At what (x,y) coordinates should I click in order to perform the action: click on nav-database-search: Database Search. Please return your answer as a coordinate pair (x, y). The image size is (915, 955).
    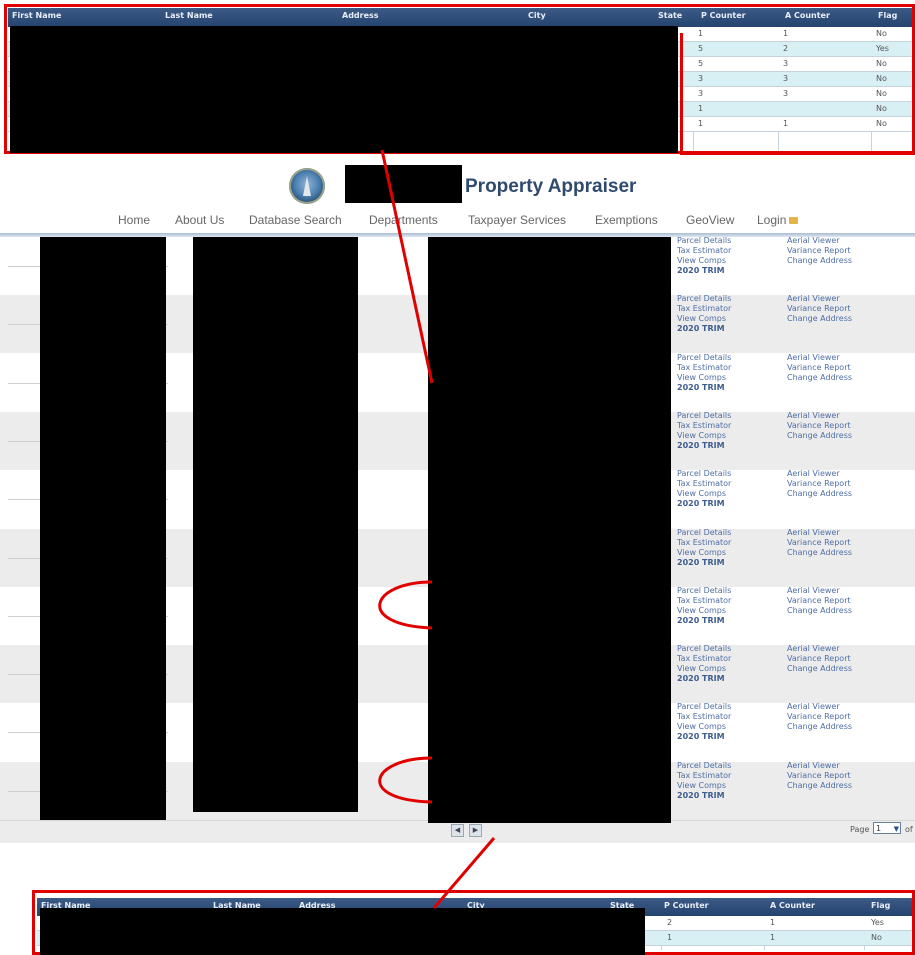
    Looking at the image, I should click on (295, 220).